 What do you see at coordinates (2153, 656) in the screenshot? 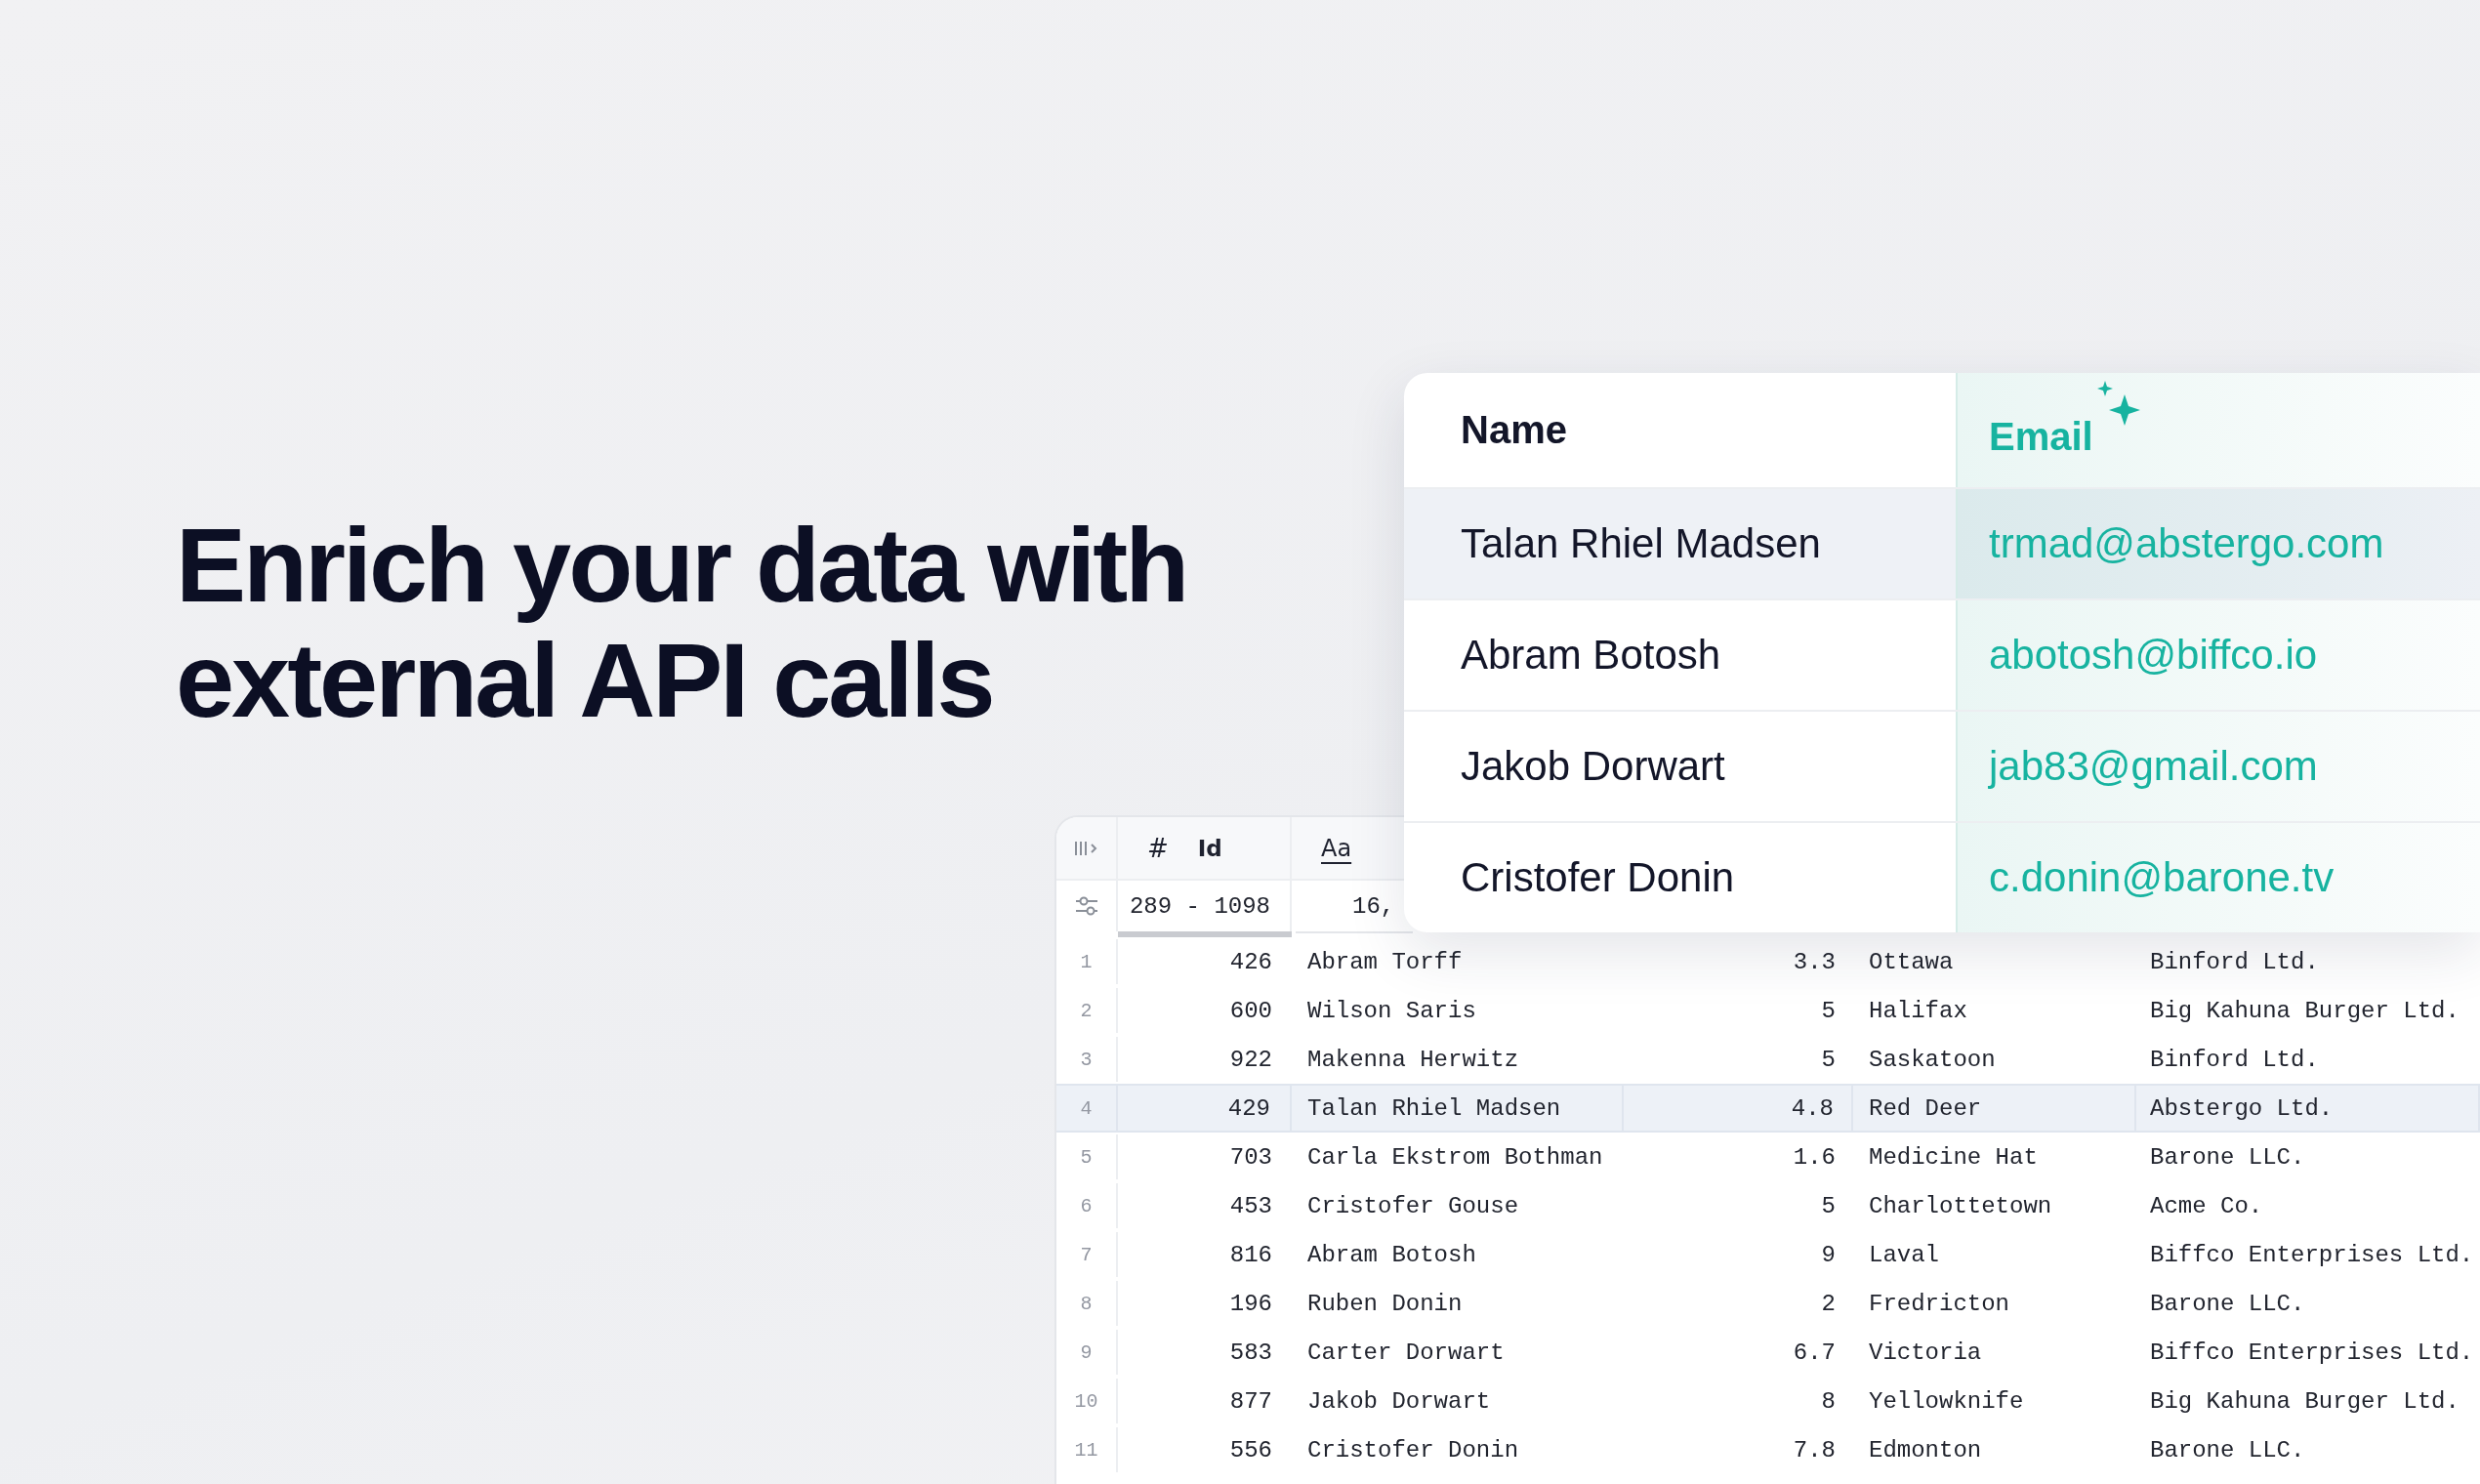
I see `email-cell: abotosh@biffco.io` at bounding box center [2153, 656].